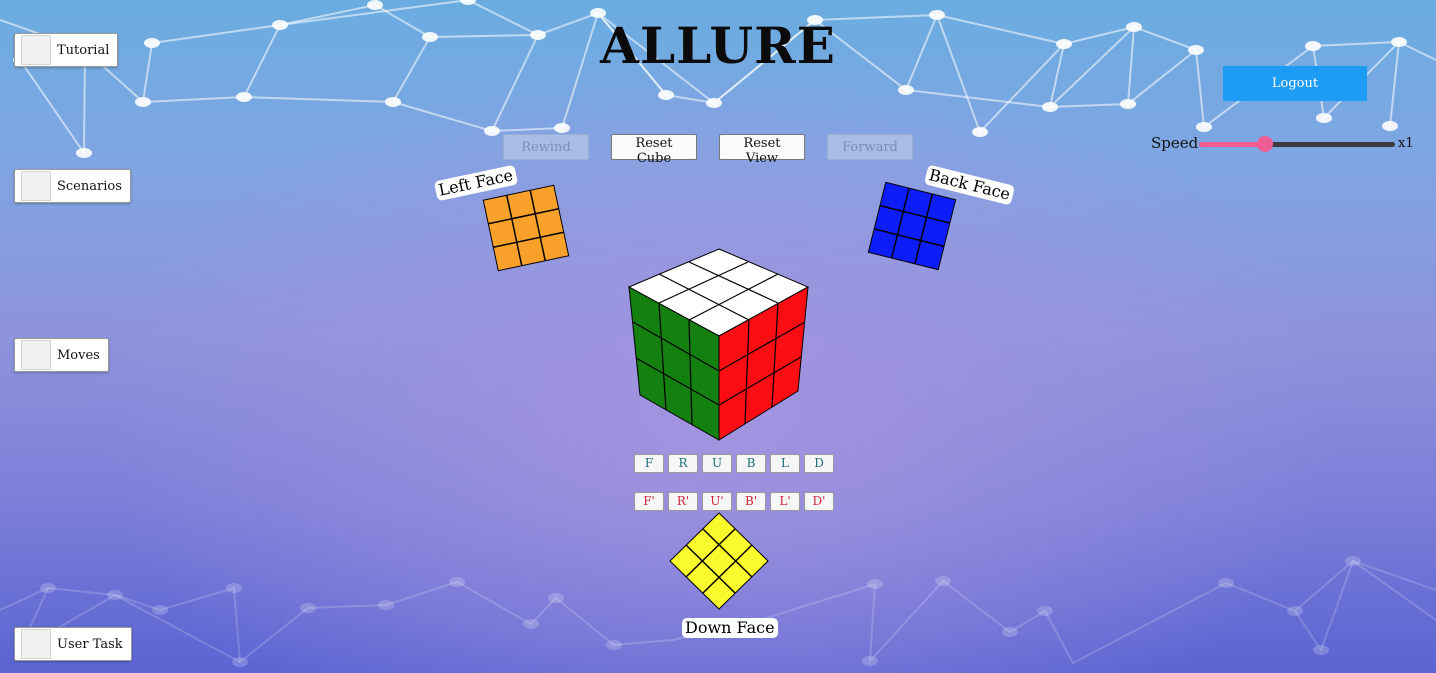  I want to click on down-face-label: Down Face, so click(730, 628).